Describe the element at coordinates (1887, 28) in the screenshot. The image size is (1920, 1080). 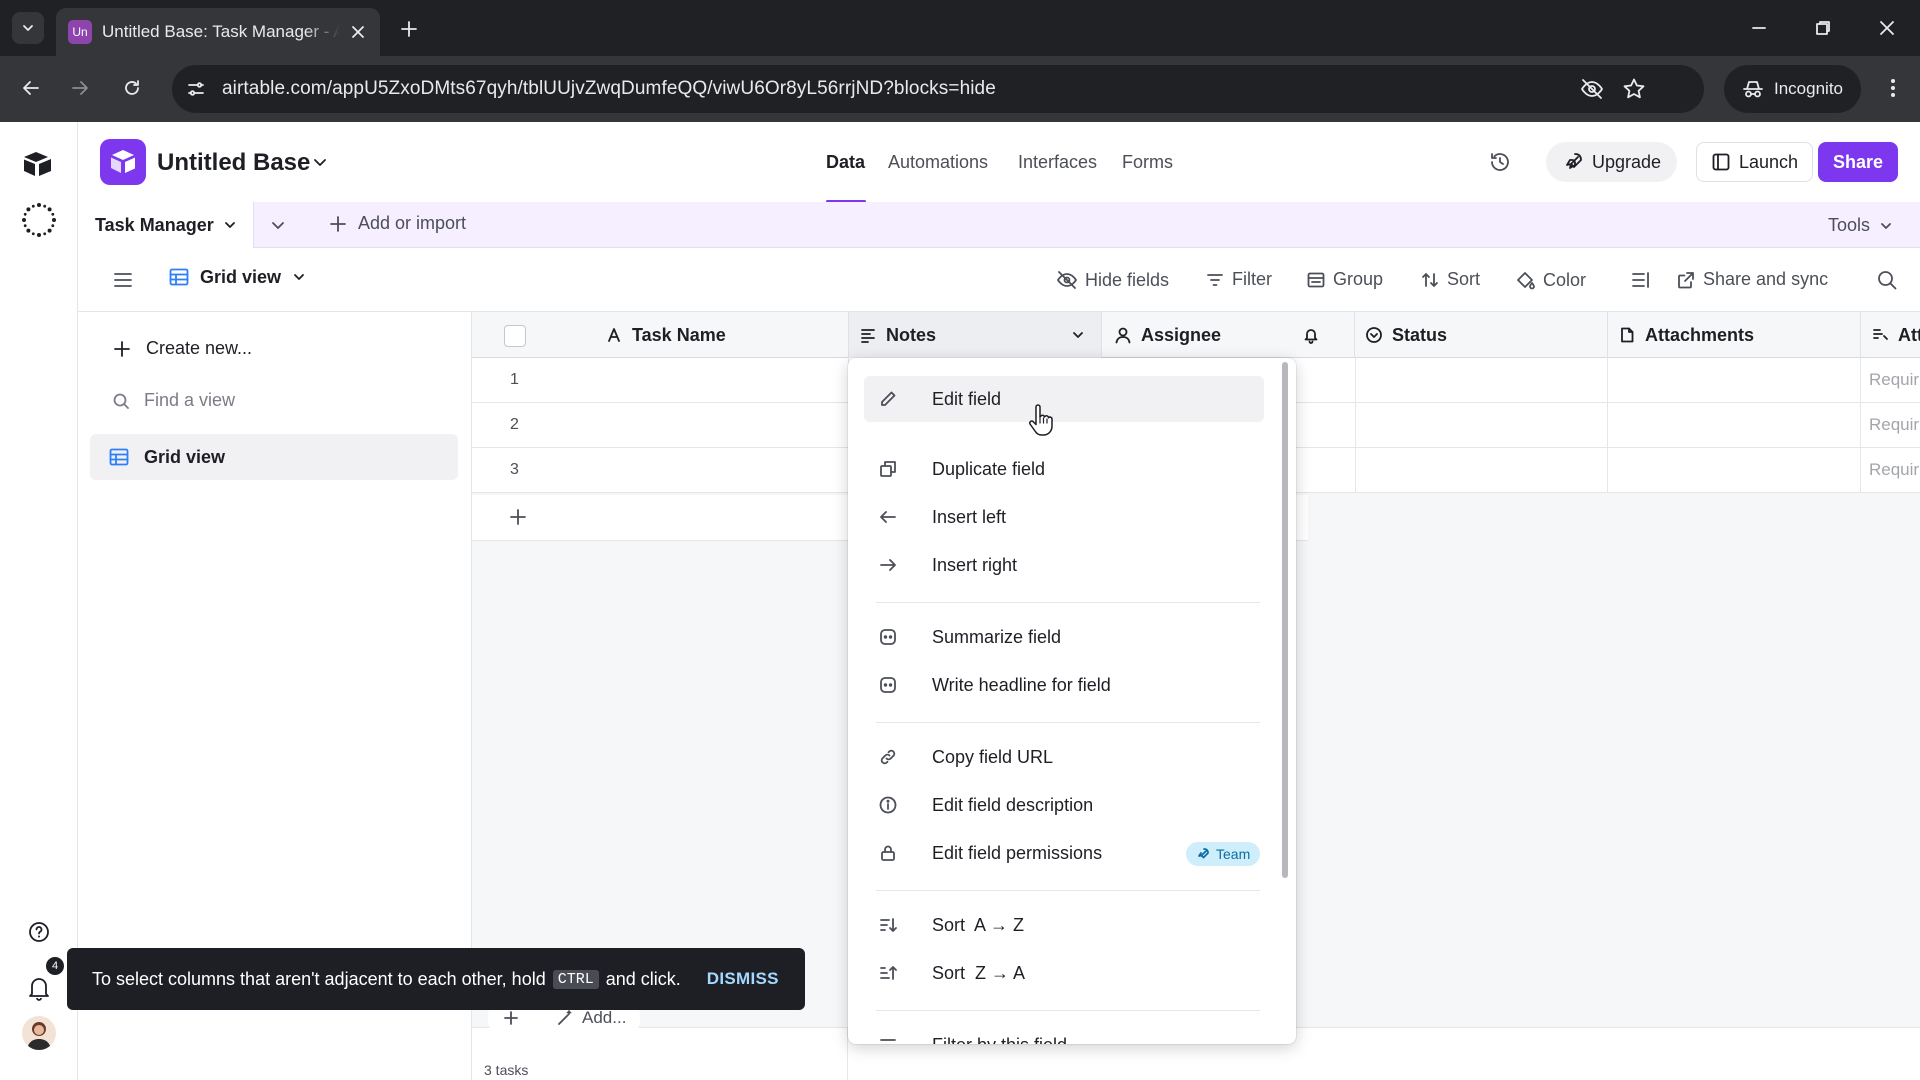
I see `close-window-icon` at that location.